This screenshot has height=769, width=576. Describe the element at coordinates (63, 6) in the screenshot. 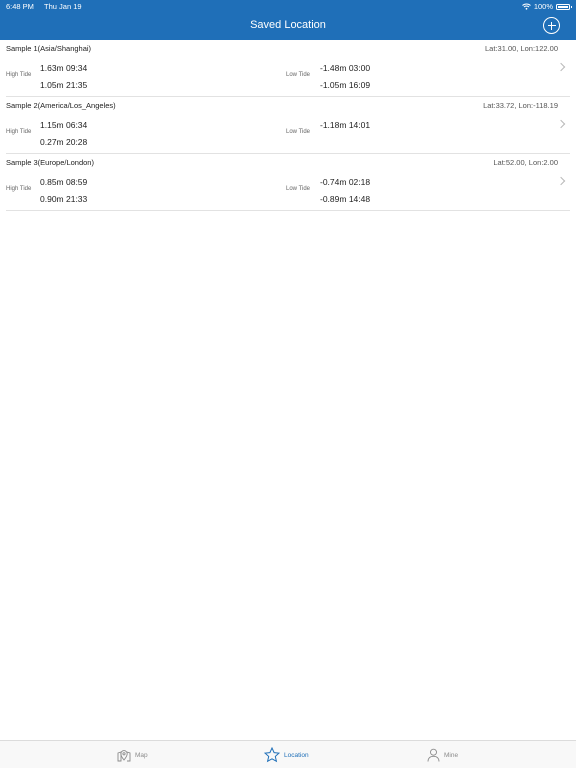

I see `status-date: Thu Jan 19` at that location.